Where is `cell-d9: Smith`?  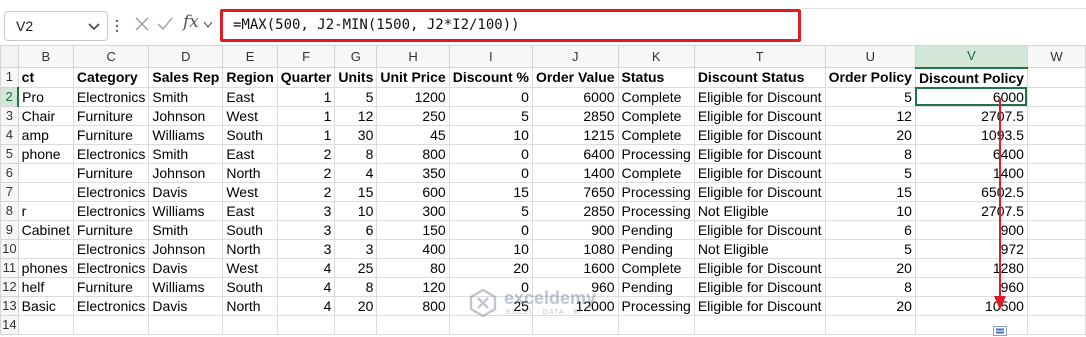 cell-d9: Smith is located at coordinates (186, 229).